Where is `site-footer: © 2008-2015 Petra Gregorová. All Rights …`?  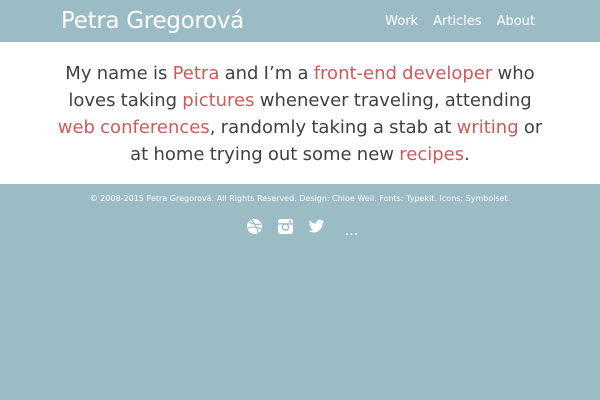 site-footer: © 2008-2015 Petra Gregorová. All Rights … is located at coordinates (300, 211).